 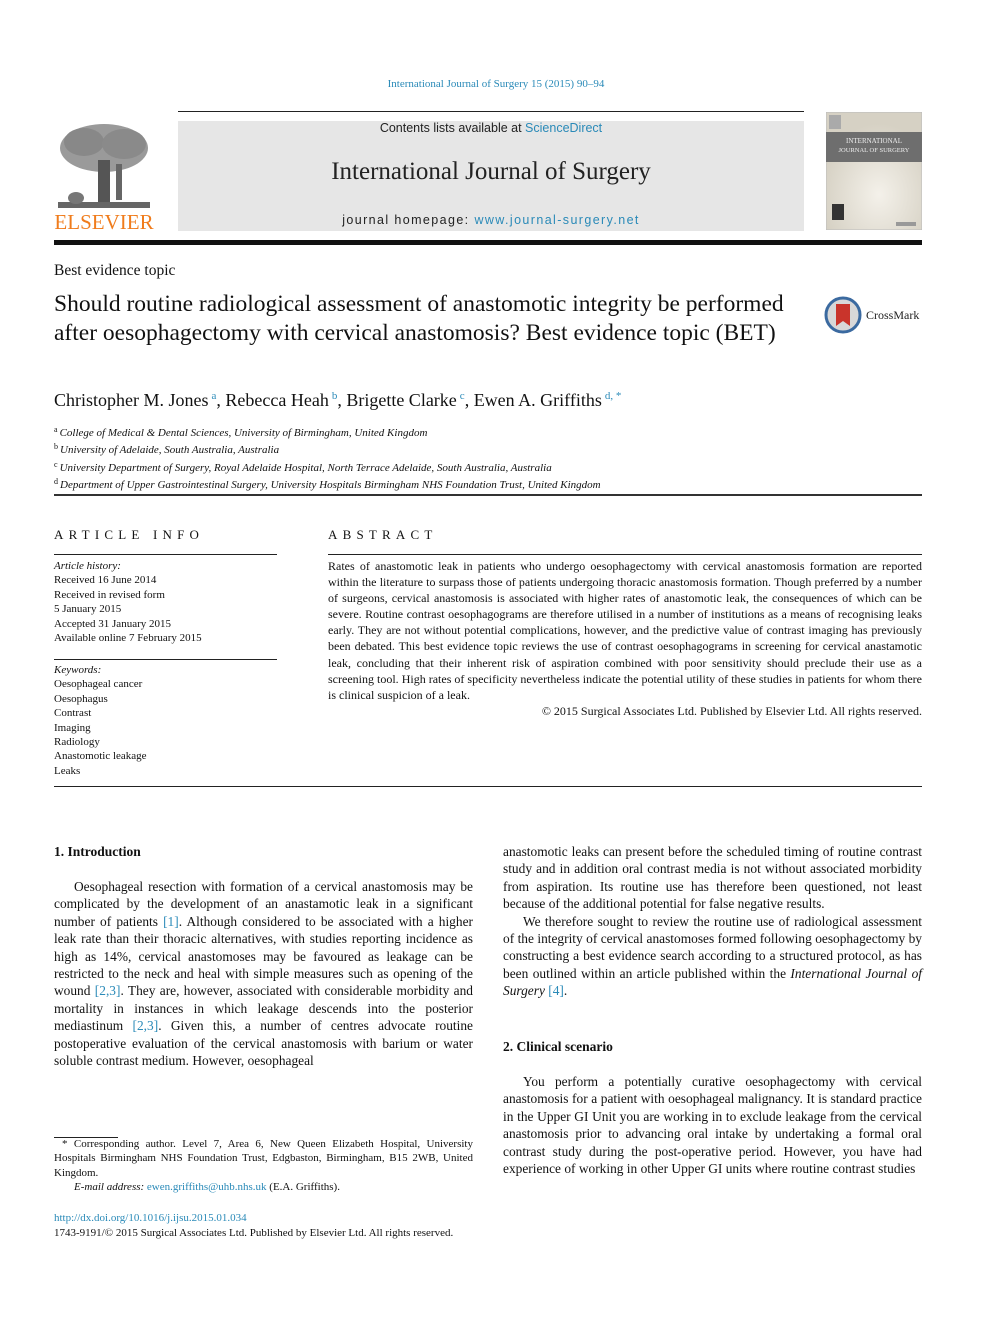 What do you see at coordinates (281, 400) in the screenshot?
I see `author: Rebecca Heah b` at bounding box center [281, 400].